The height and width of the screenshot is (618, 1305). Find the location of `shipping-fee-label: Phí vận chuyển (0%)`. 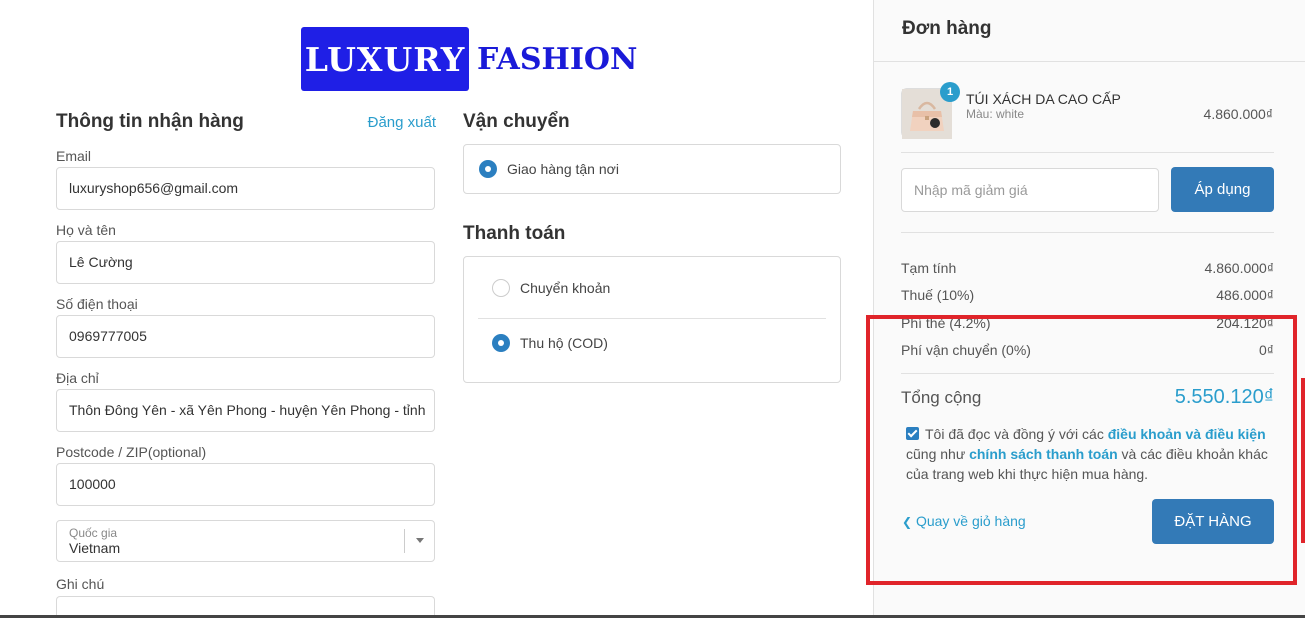

shipping-fee-label: Phí vận chuyển (0%) is located at coordinates (966, 350).